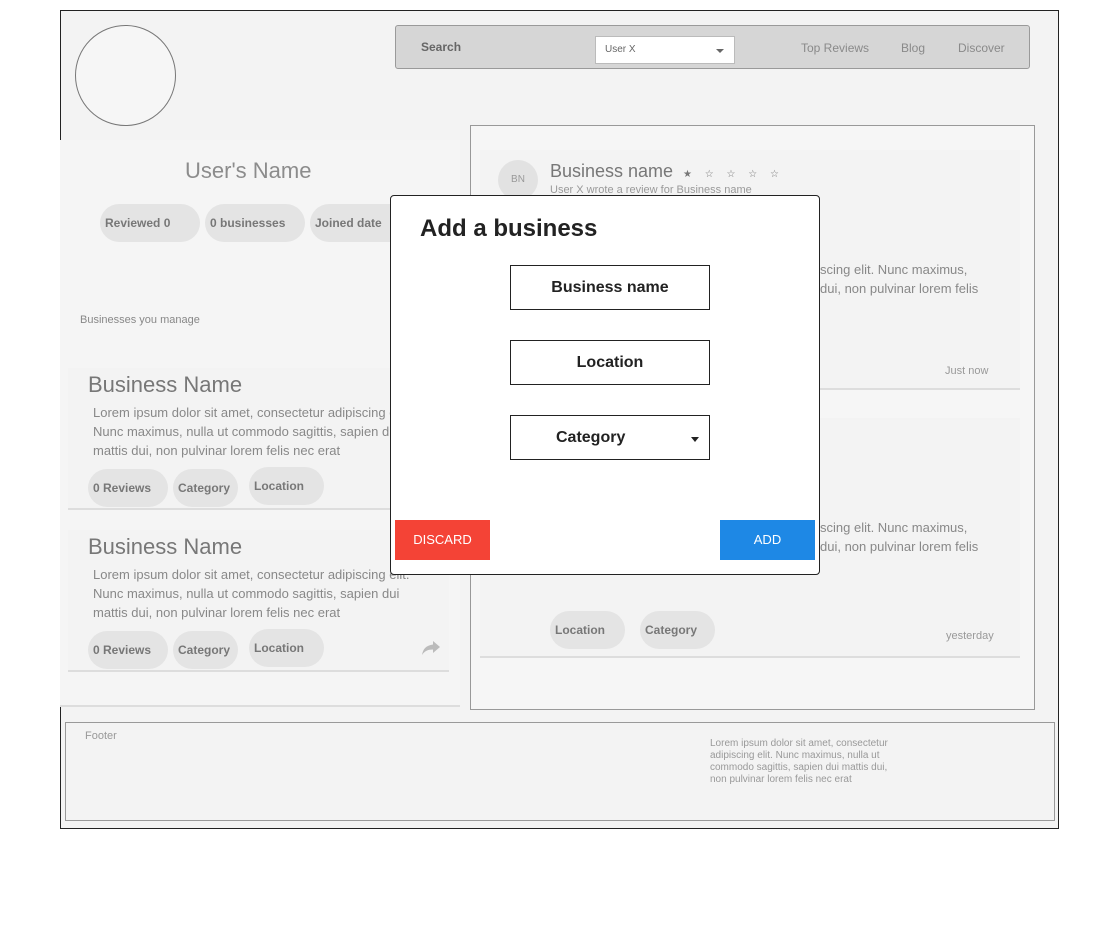 Image resolution: width=1110 pixels, height=941 pixels. What do you see at coordinates (125, 75) in the screenshot?
I see `avatar` at bounding box center [125, 75].